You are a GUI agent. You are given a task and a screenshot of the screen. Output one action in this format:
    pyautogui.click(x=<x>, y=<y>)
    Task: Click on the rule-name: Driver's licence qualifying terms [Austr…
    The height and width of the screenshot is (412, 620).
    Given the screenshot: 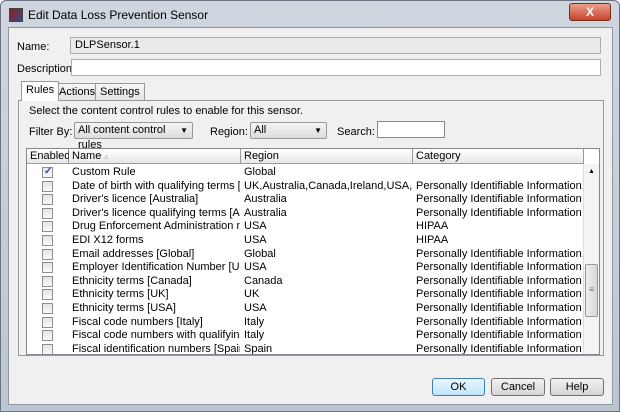 What is the action you would take?
    pyautogui.click(x=156, y=212)
    